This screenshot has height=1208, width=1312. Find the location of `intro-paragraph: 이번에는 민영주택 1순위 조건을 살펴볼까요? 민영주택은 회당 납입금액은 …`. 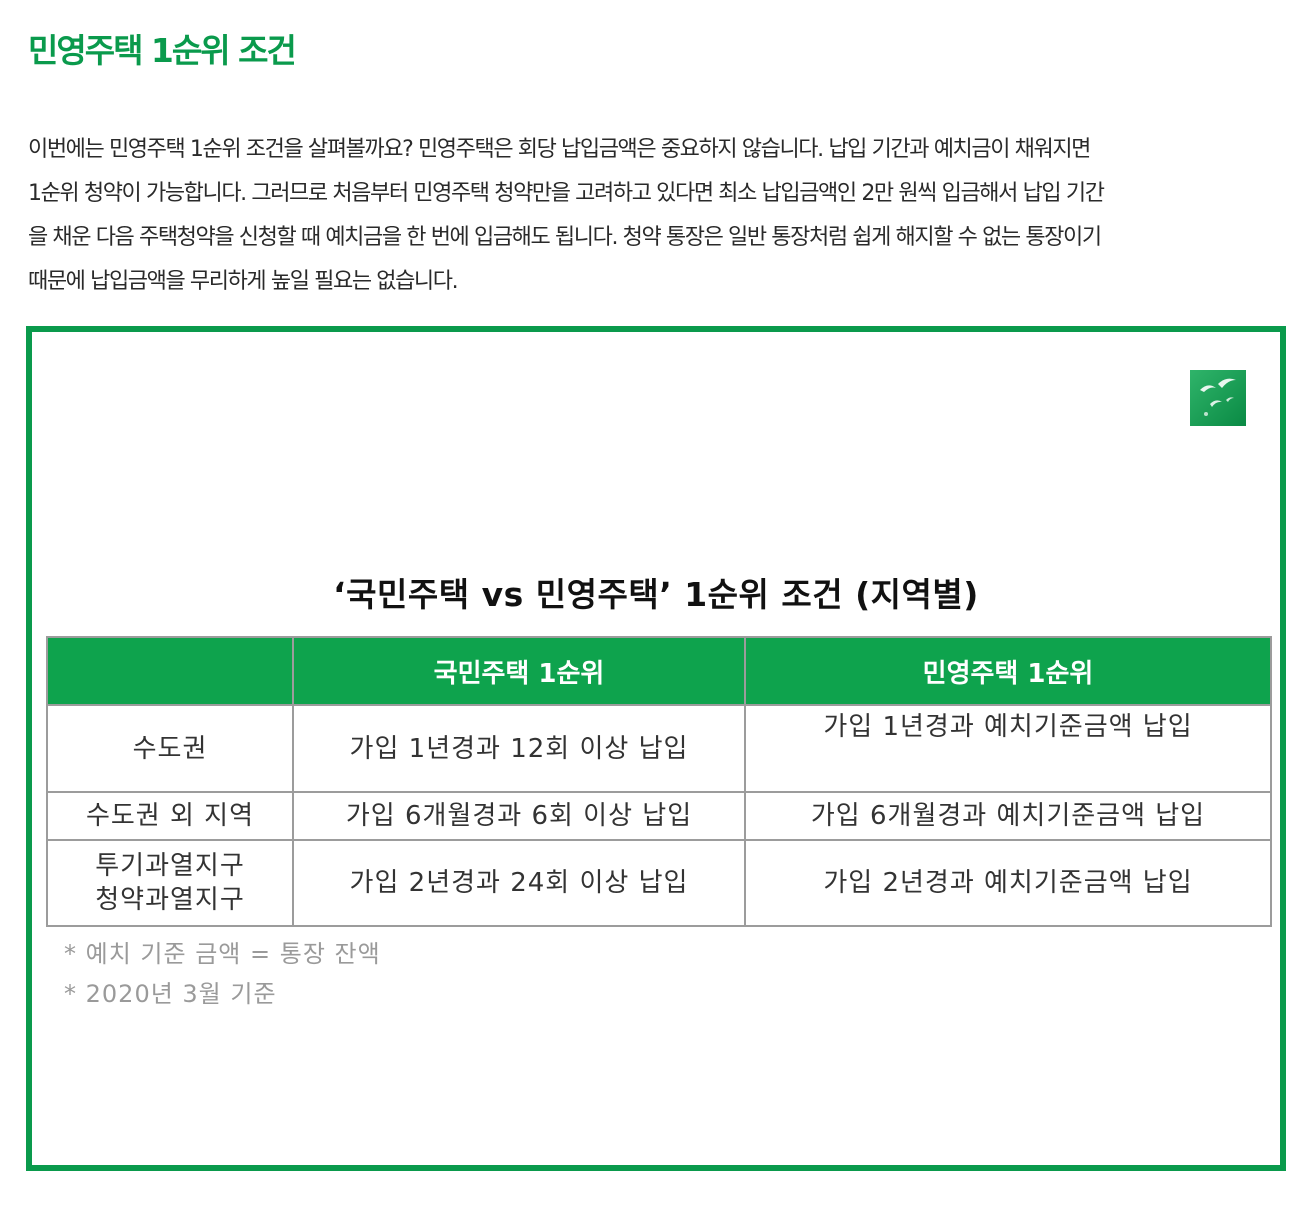

intro-paragraph: 이번에는 민영주택 1순위 조건을 살펴볼까요? 민영주택은 회당 납입금액은 … is located at coordinates (659, 216).